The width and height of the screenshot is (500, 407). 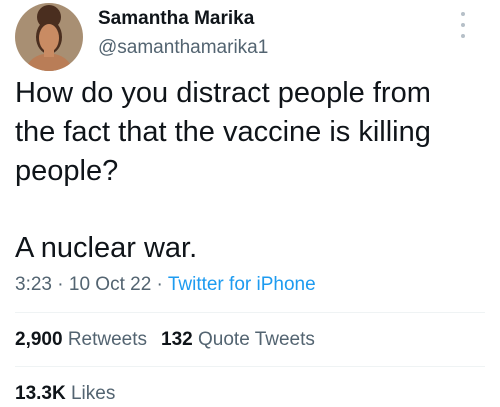 What do you see at coordinates (223, 132) in the screenshot?
I see `tweet-line: the fact that the vaccine is killing` at bounding box center [223, 132].